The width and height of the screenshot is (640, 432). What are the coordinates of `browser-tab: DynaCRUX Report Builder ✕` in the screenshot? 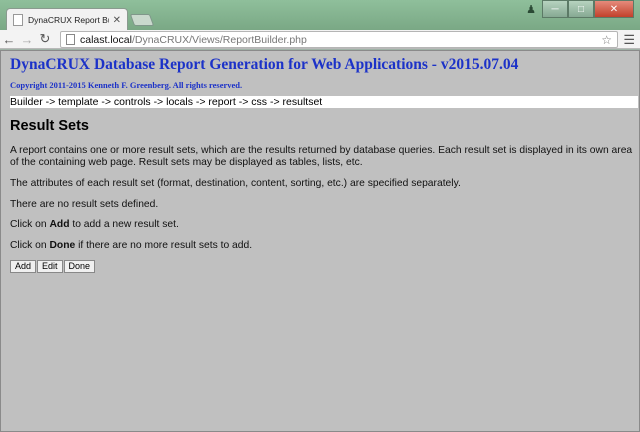 It's located at (67, 19).